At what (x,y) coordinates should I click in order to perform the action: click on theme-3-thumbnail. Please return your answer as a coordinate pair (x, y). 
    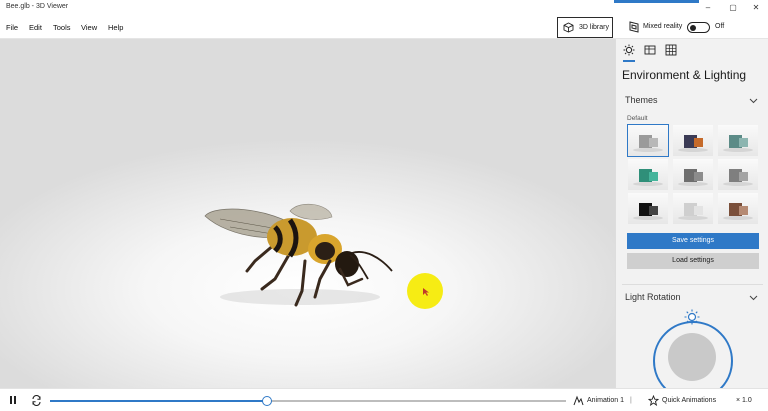
    Looking at the image, I should click on (738, 140).